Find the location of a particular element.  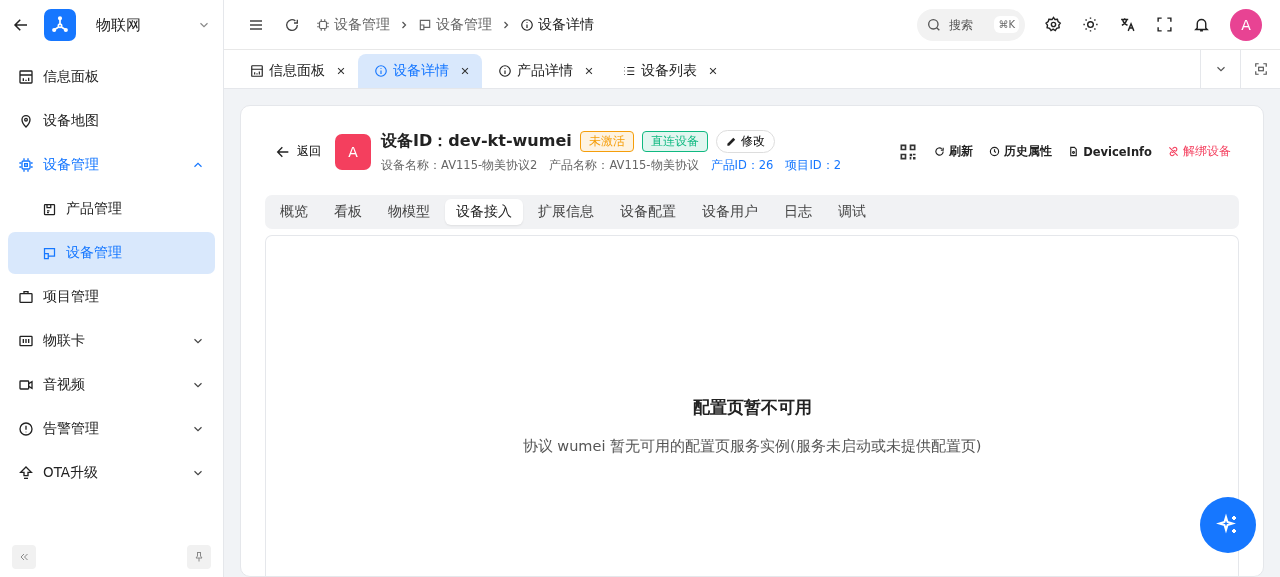

tab-label: 产品详情 is located at coordinates (545, 71).